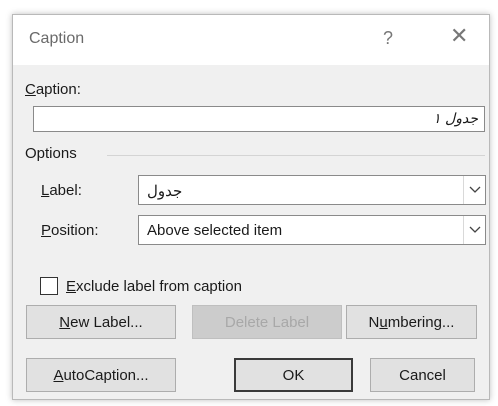 The width and height of the screenshot is (498, 406). I want to click on window-title: Caption, so click(57, 38).